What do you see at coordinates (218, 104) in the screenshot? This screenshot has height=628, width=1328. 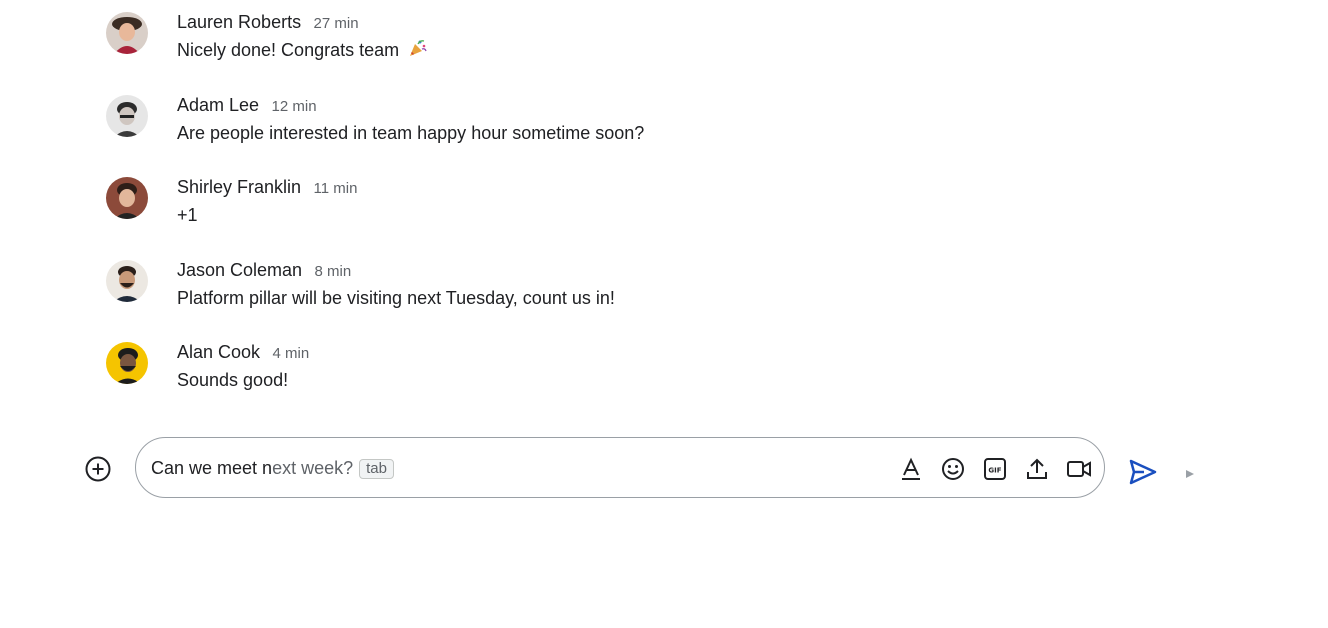 I see `author-name: Adam Lee` at bounding box center [218, 104].